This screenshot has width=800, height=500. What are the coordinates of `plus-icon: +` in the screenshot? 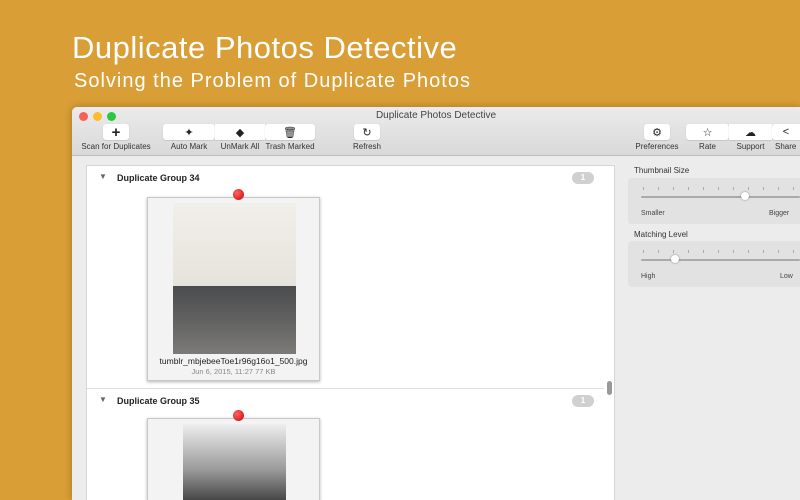 It's located at (116, 132).